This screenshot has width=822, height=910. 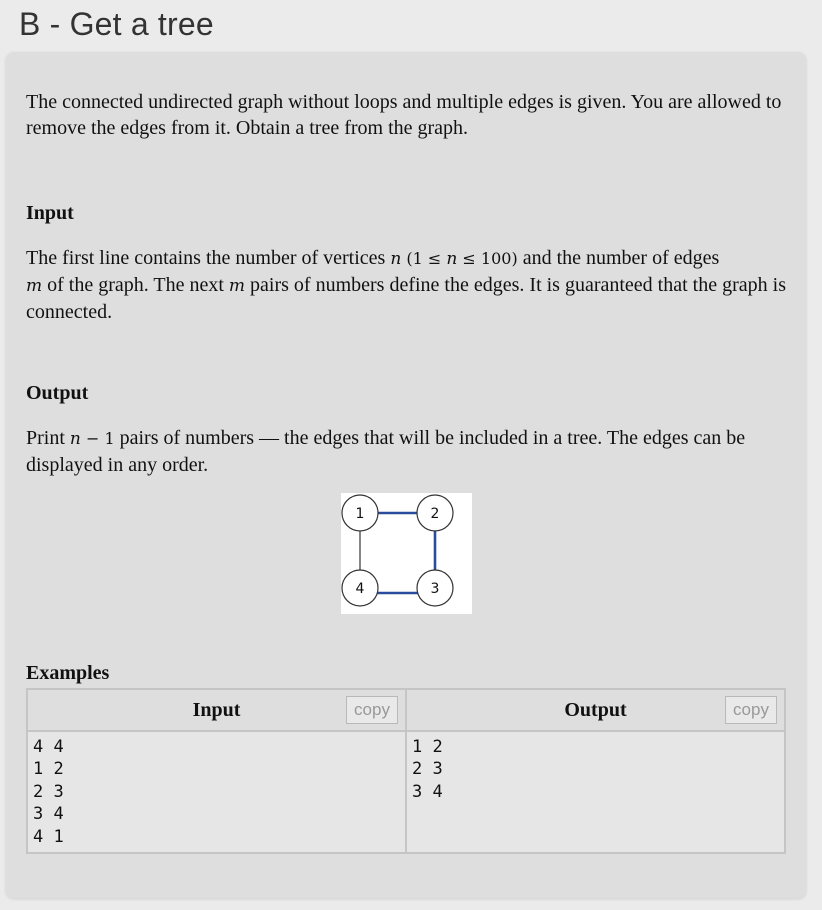 I want to click on example-input-data: 4 4 1 2 2 3 3 4 4 1, so click(x=48, y=792).